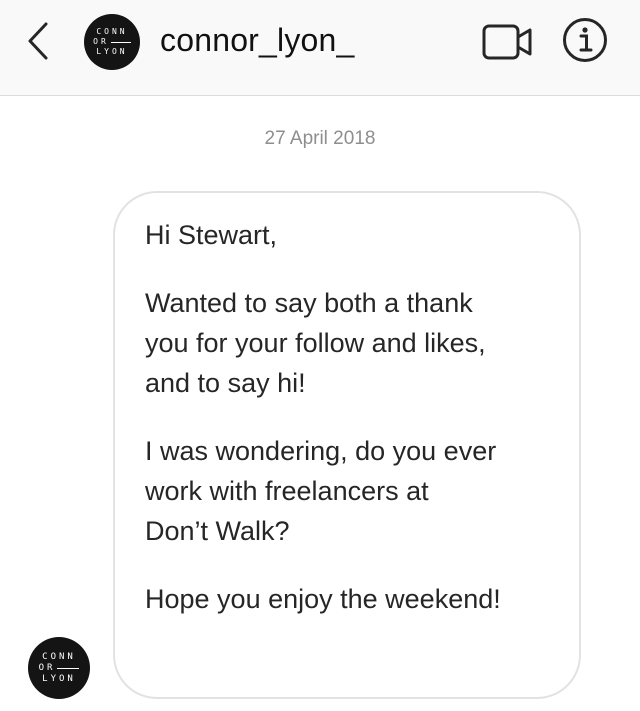  I want to click on thread-date: 27 April 2018, so click(320, 138).